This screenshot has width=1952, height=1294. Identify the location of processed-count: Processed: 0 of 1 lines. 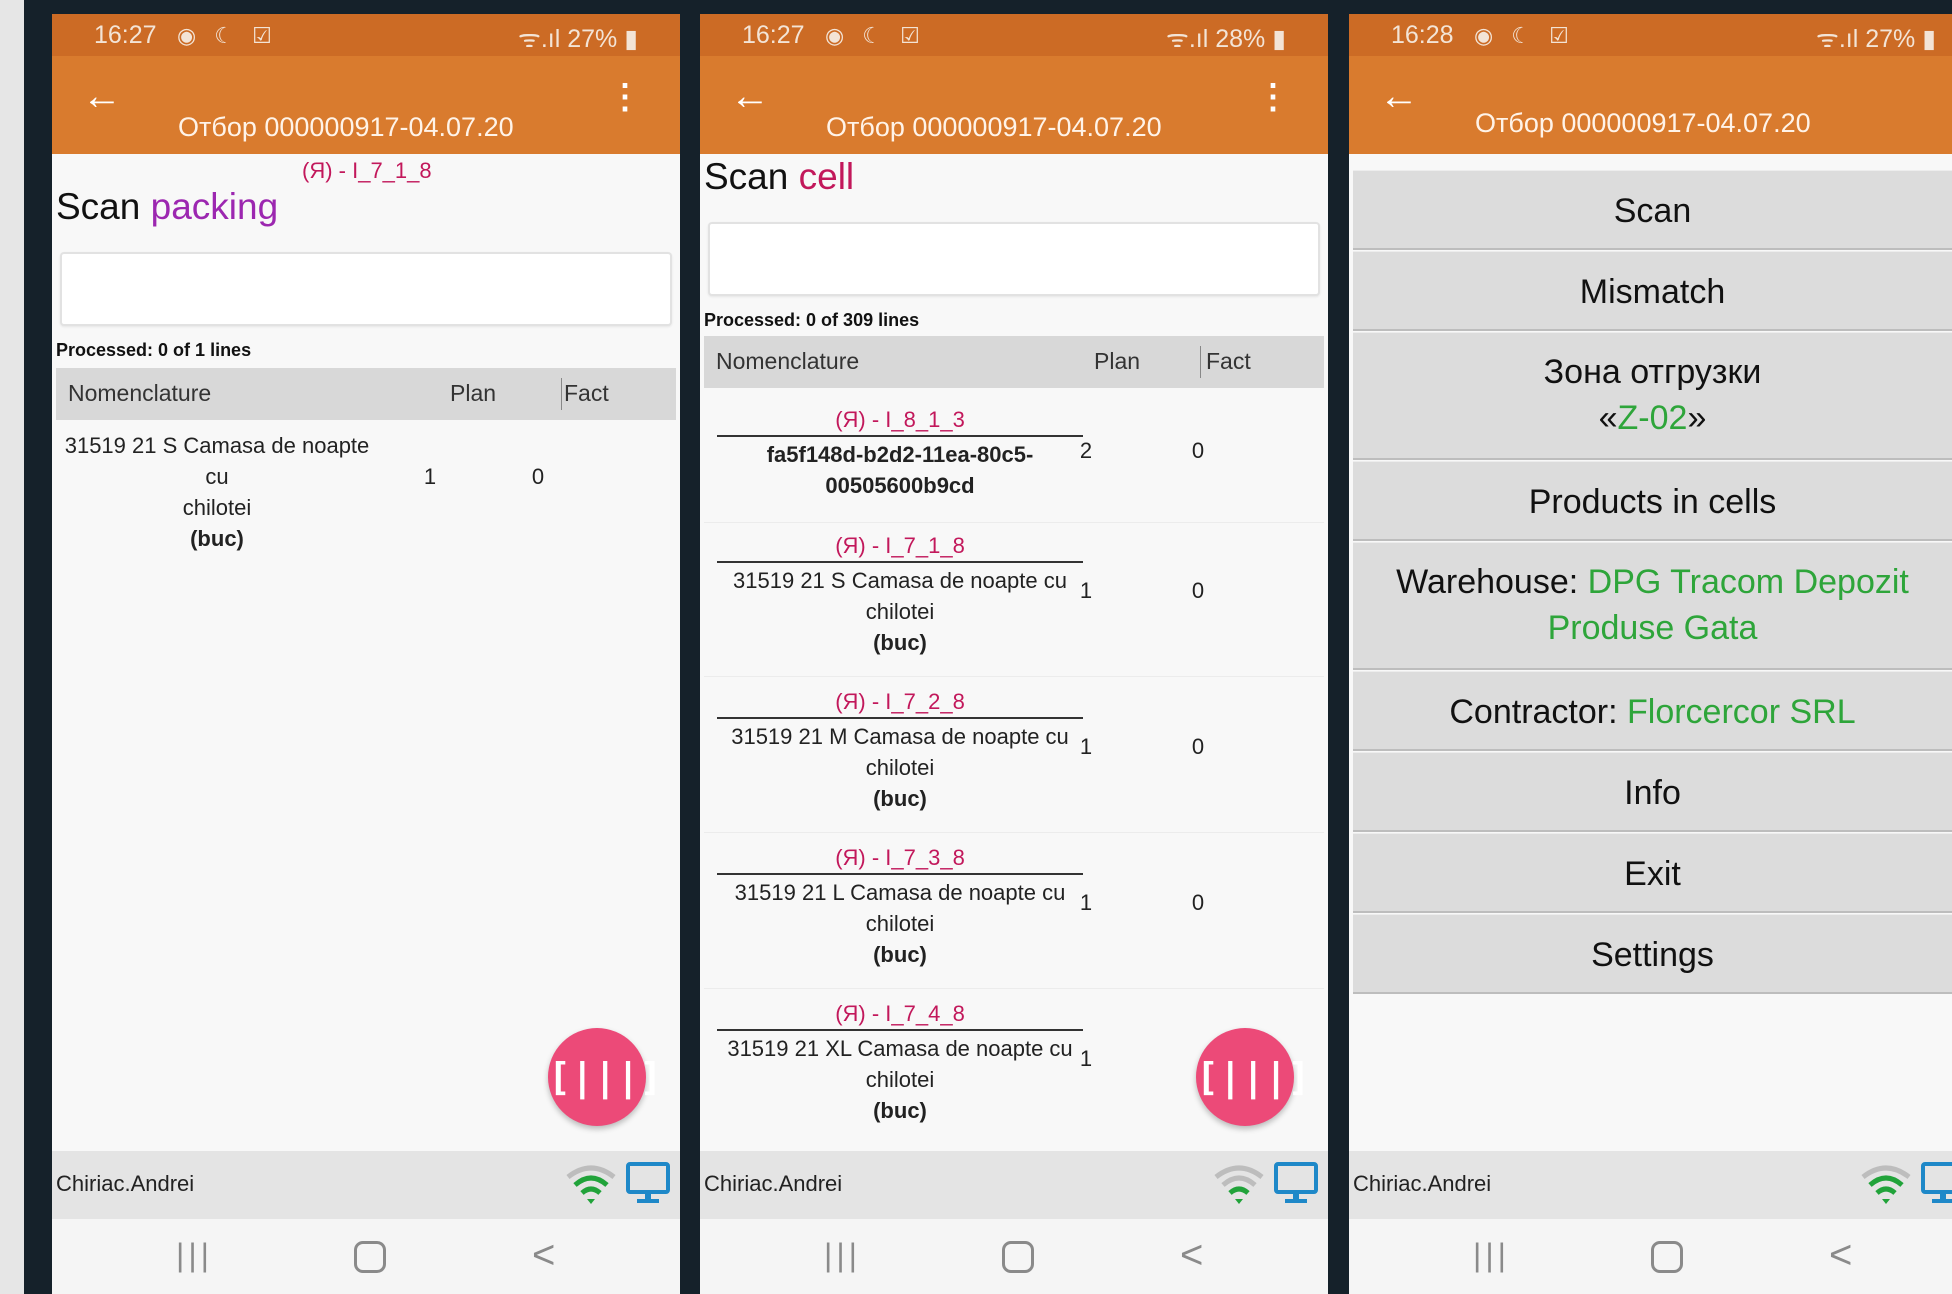
(154, 350).